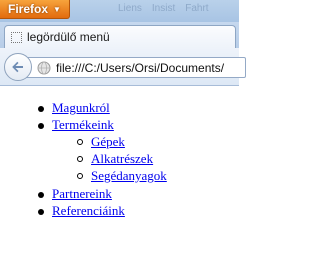 The width and height of the screenshot is (320, 277). I want to click on submenu-item: Segédanyagok, so click(119, 176).